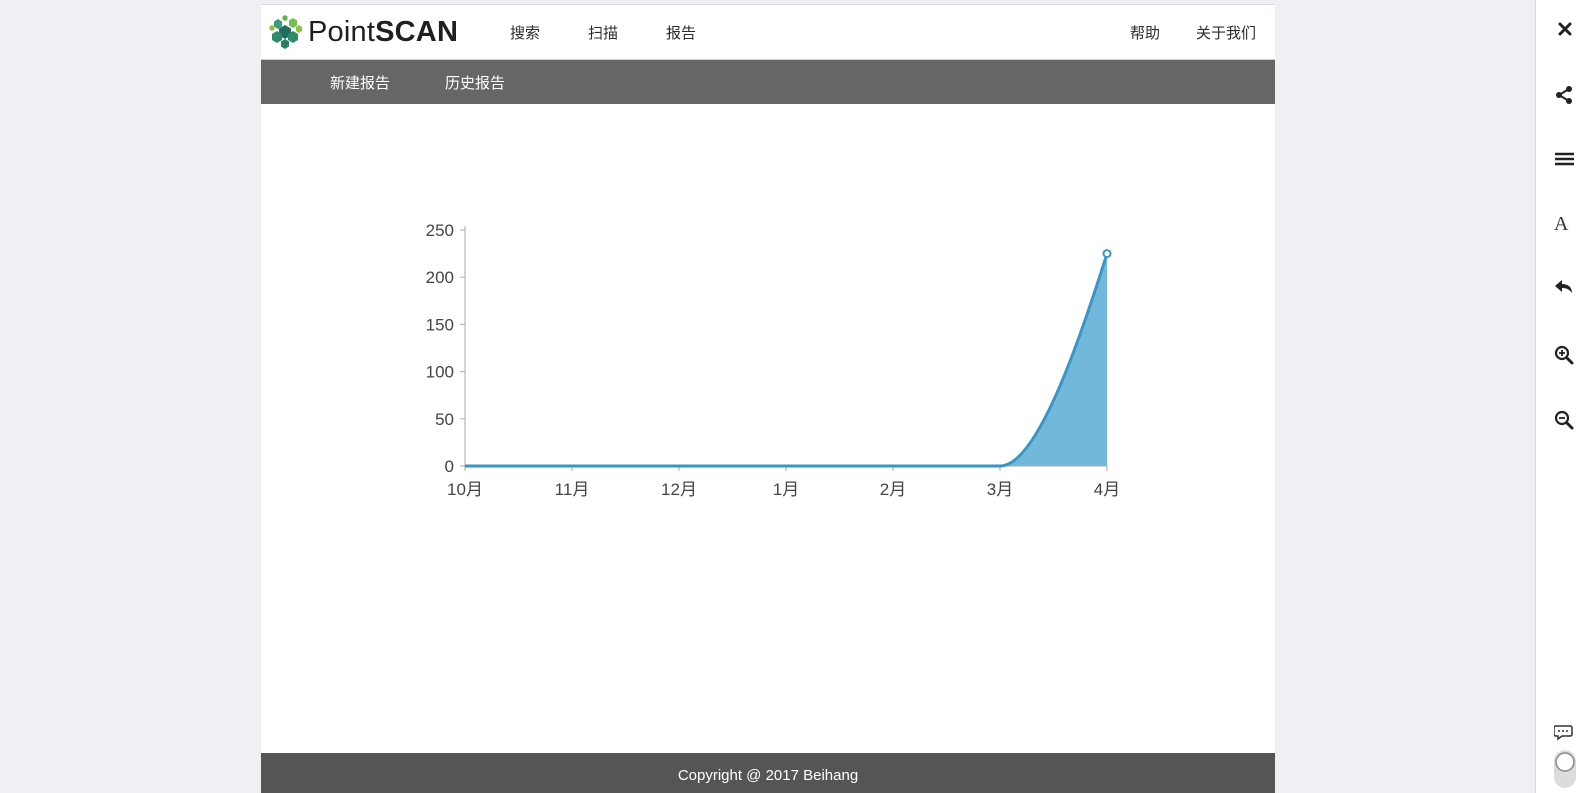  What do you see at coordinates (342, 31) in the screenshot?
I see `logo-text-light: Point` at bounding box center [342, 31].